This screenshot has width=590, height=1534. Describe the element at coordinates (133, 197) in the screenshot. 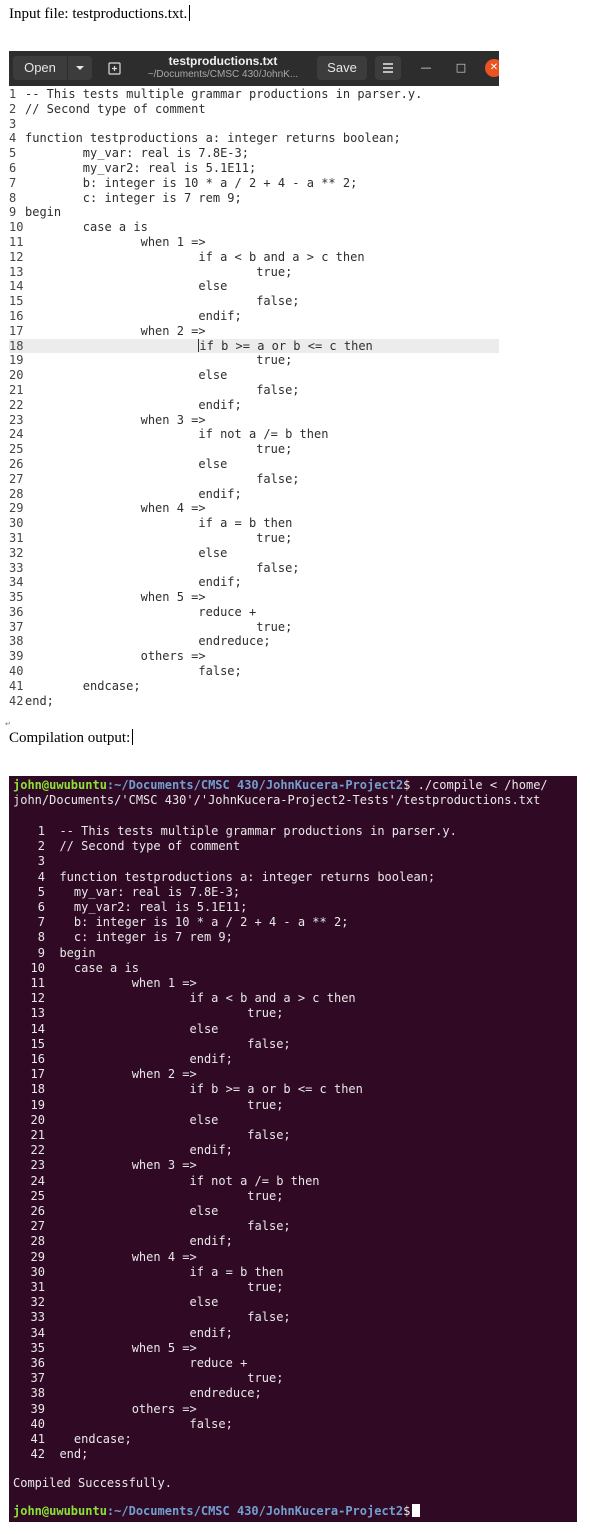

I see `code-text: c: integer is 7 rem 9;` at that location.